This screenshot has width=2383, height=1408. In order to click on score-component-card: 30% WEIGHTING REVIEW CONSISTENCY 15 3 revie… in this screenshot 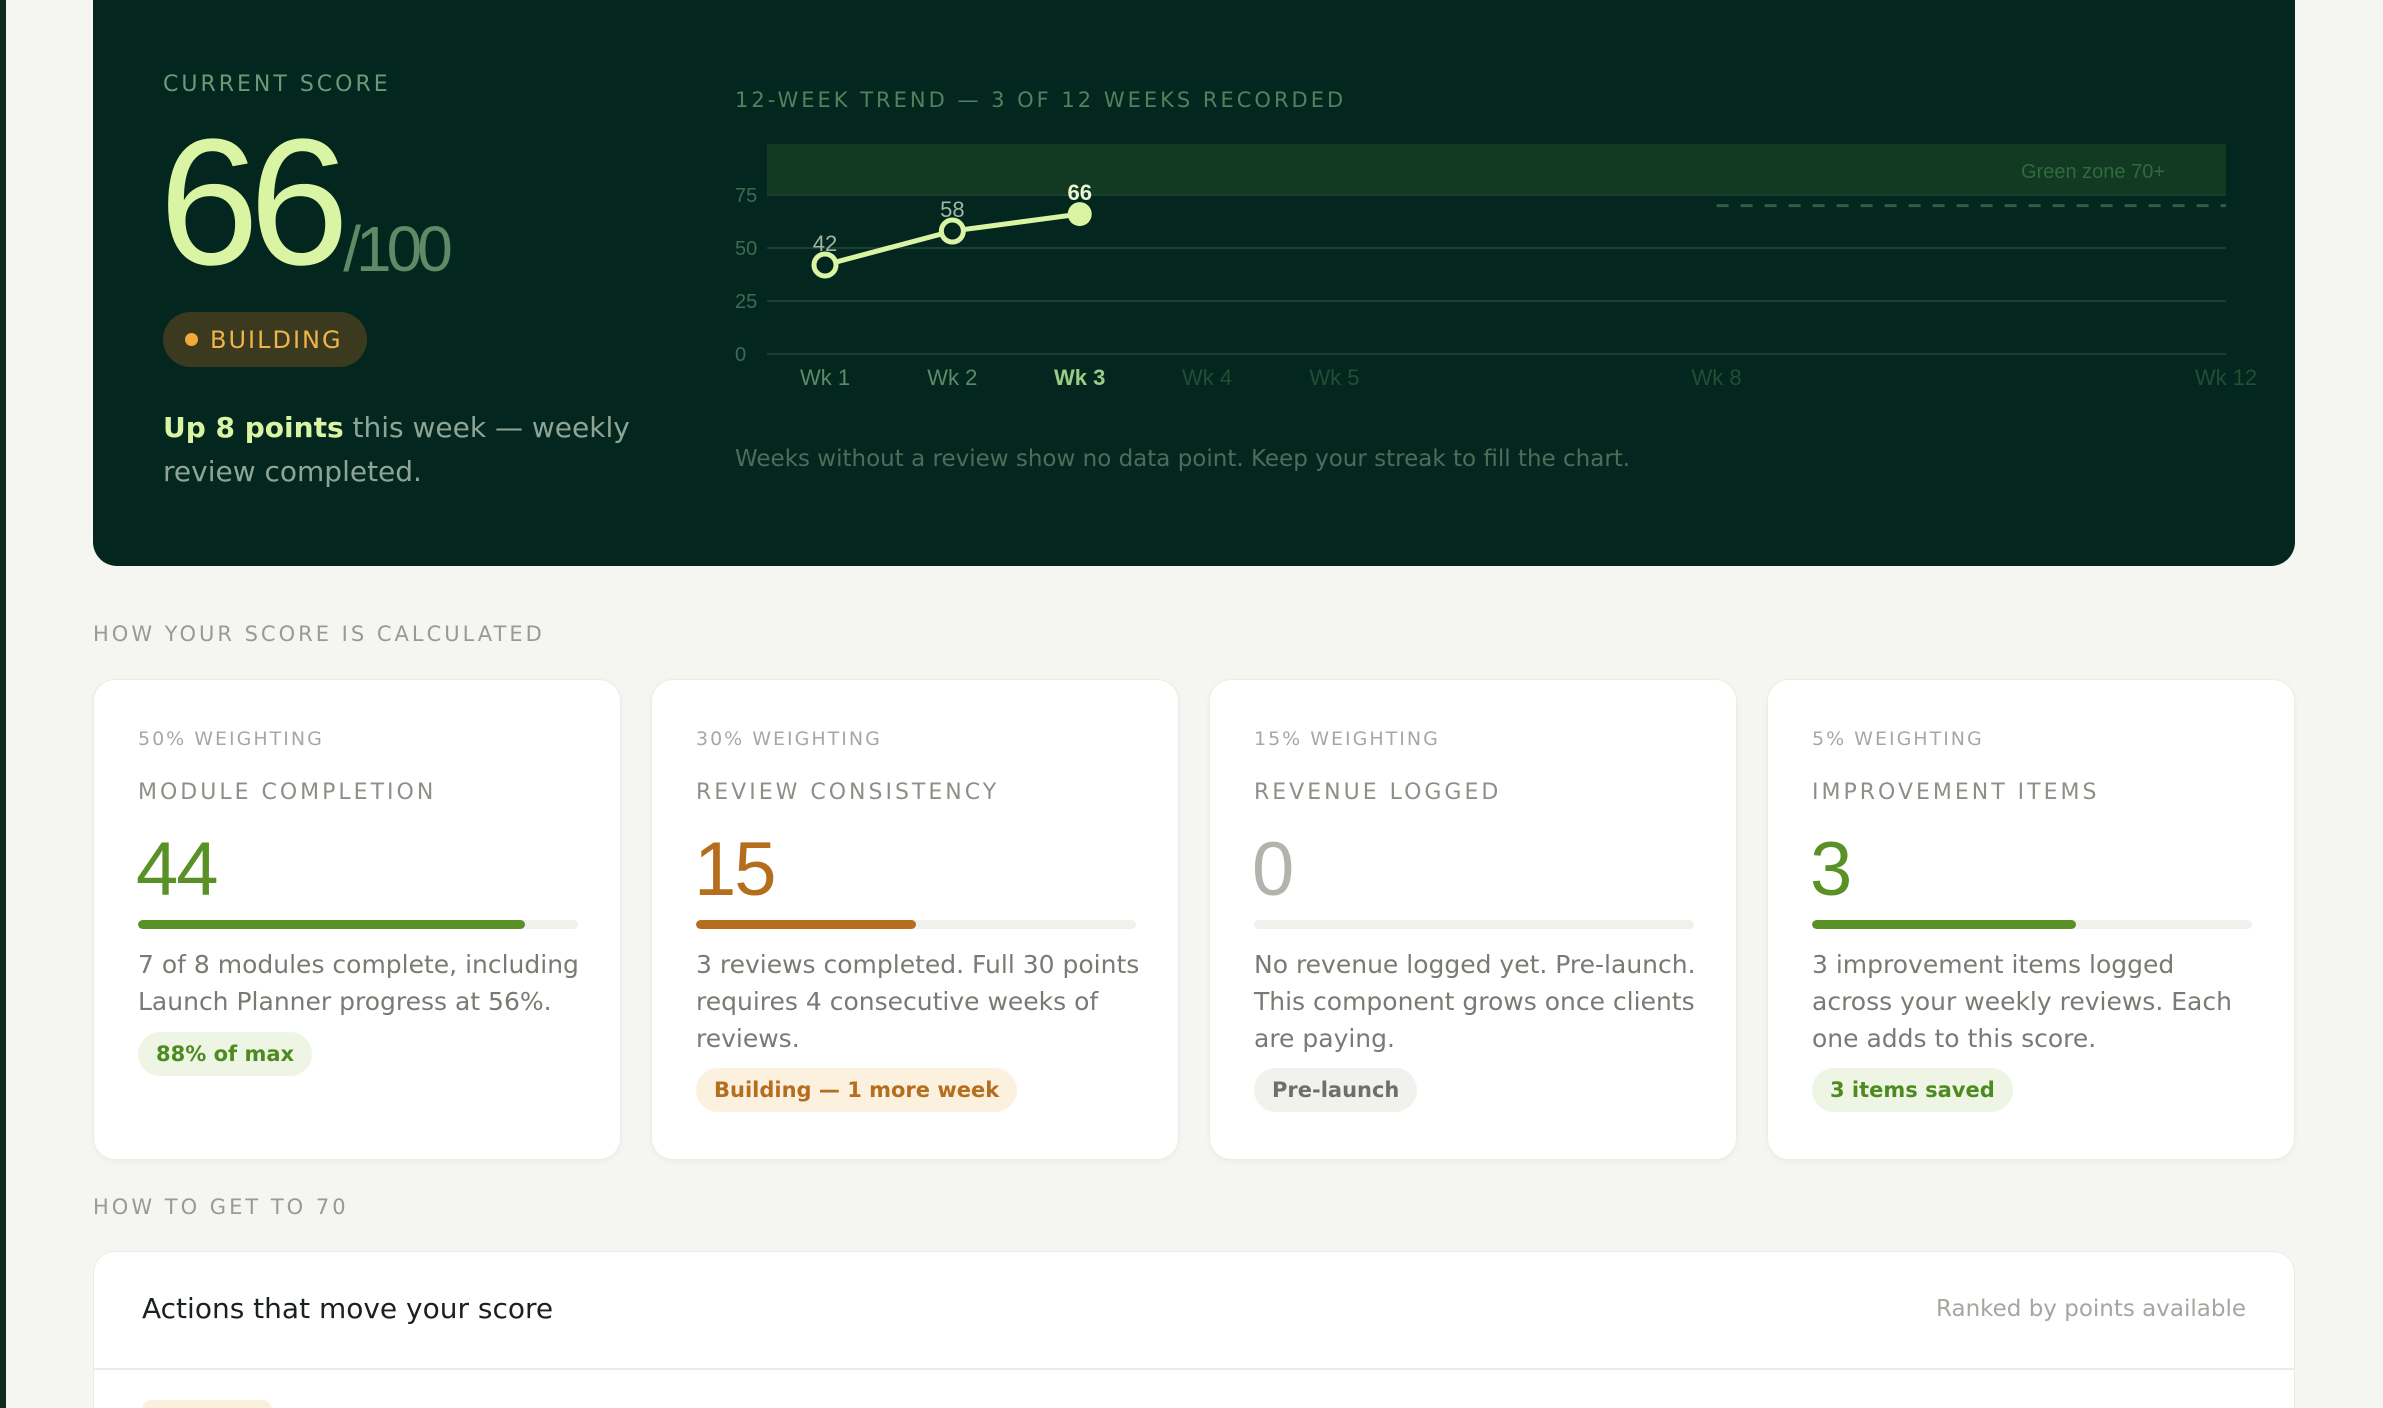, I will do `click(915, 919)`.